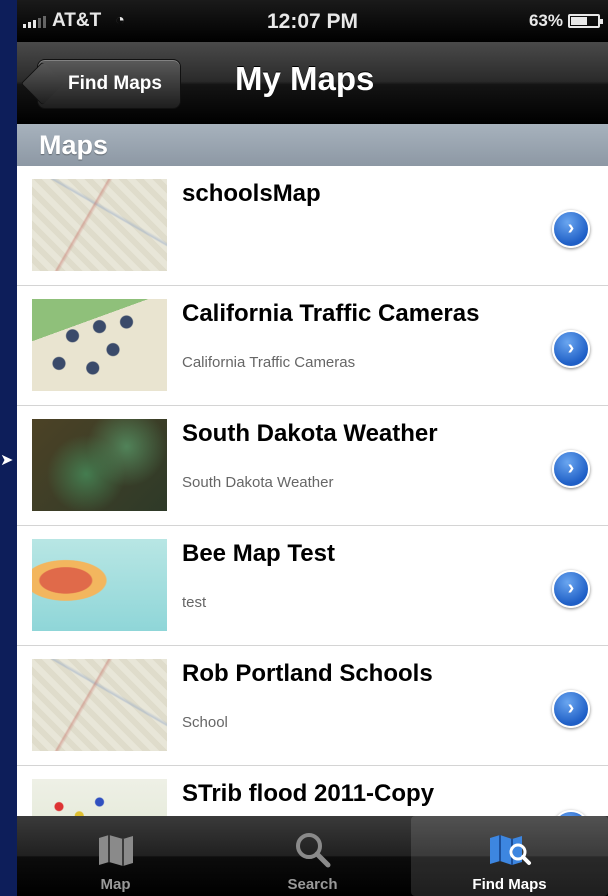 This screenshot has width=608, height=896. I want to click on map-title: schoolsMap, so click(251, 193).